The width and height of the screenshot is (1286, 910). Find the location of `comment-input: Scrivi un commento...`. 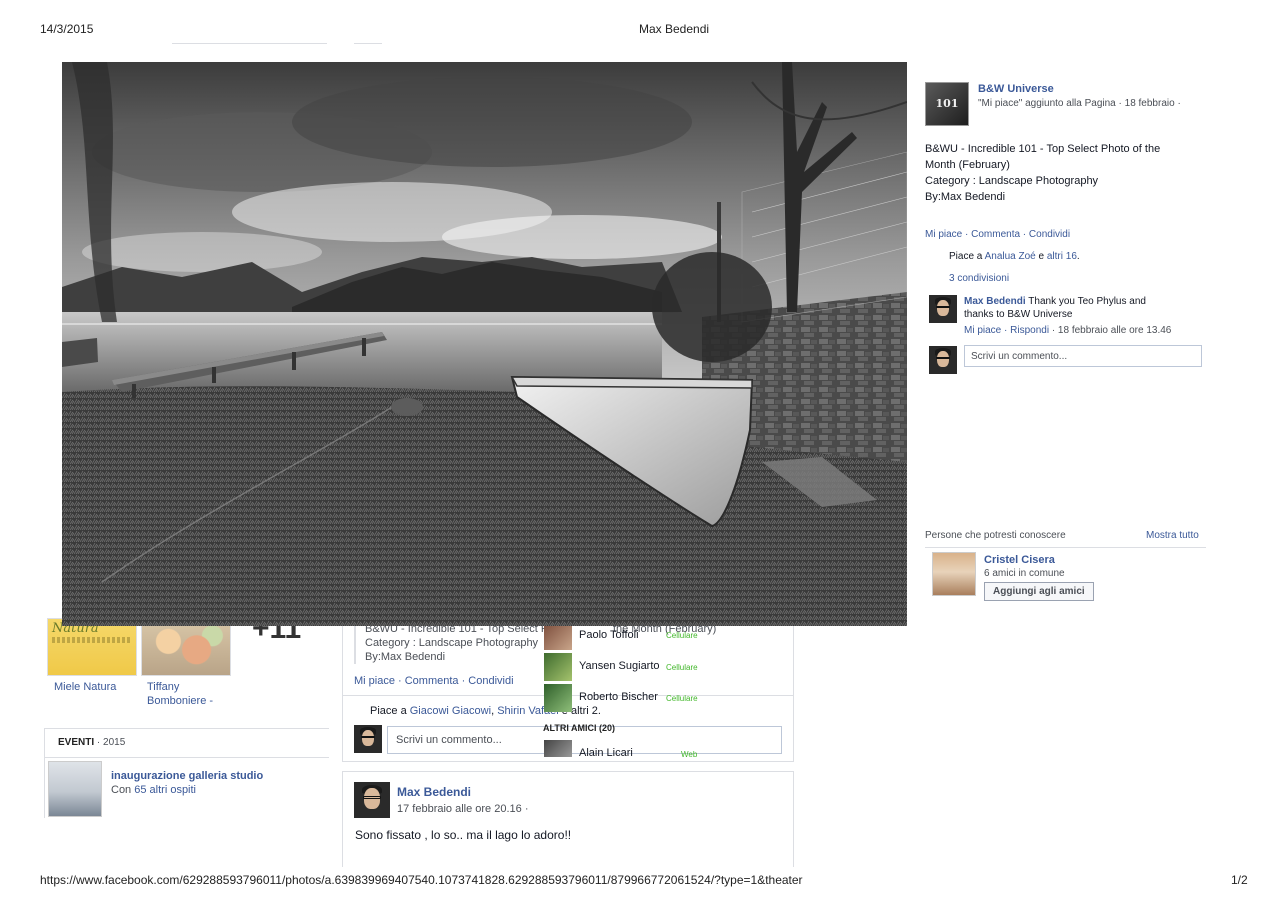

comment-input: Scrivi un commento... is located at coordinates (1083, 356).